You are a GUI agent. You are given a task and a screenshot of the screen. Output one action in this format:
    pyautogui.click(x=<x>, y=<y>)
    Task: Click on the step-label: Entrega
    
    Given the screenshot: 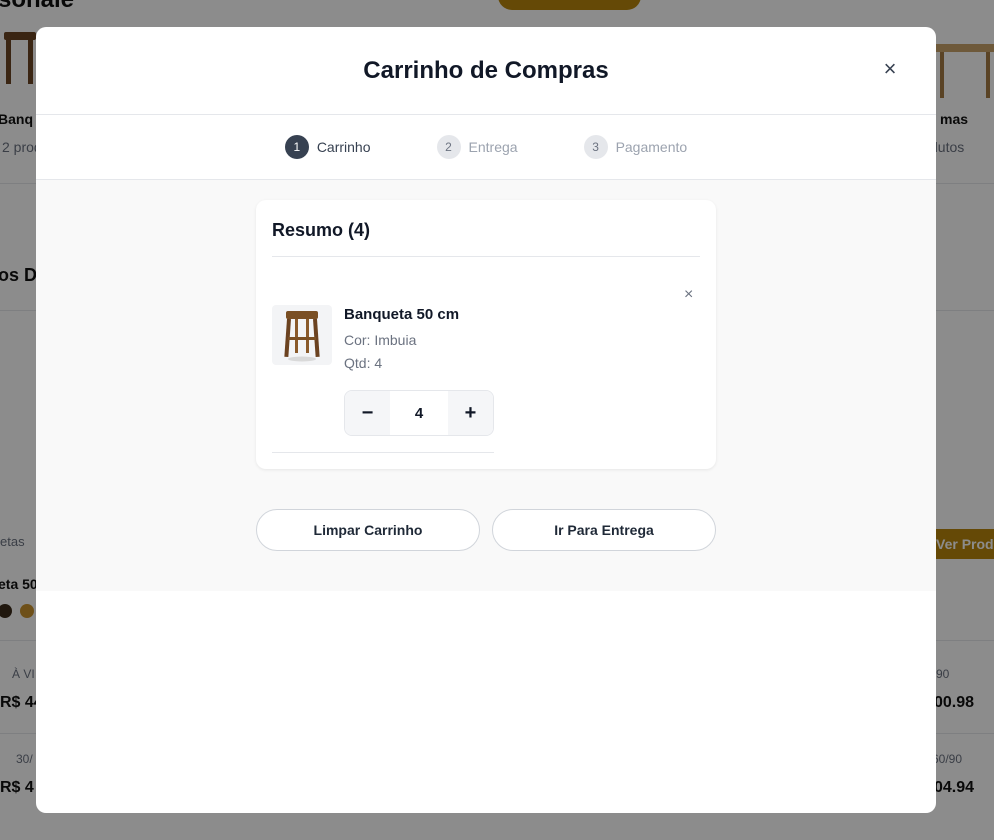 What is the action you would take?
    pyautogui.click(x=493, y=147)
    